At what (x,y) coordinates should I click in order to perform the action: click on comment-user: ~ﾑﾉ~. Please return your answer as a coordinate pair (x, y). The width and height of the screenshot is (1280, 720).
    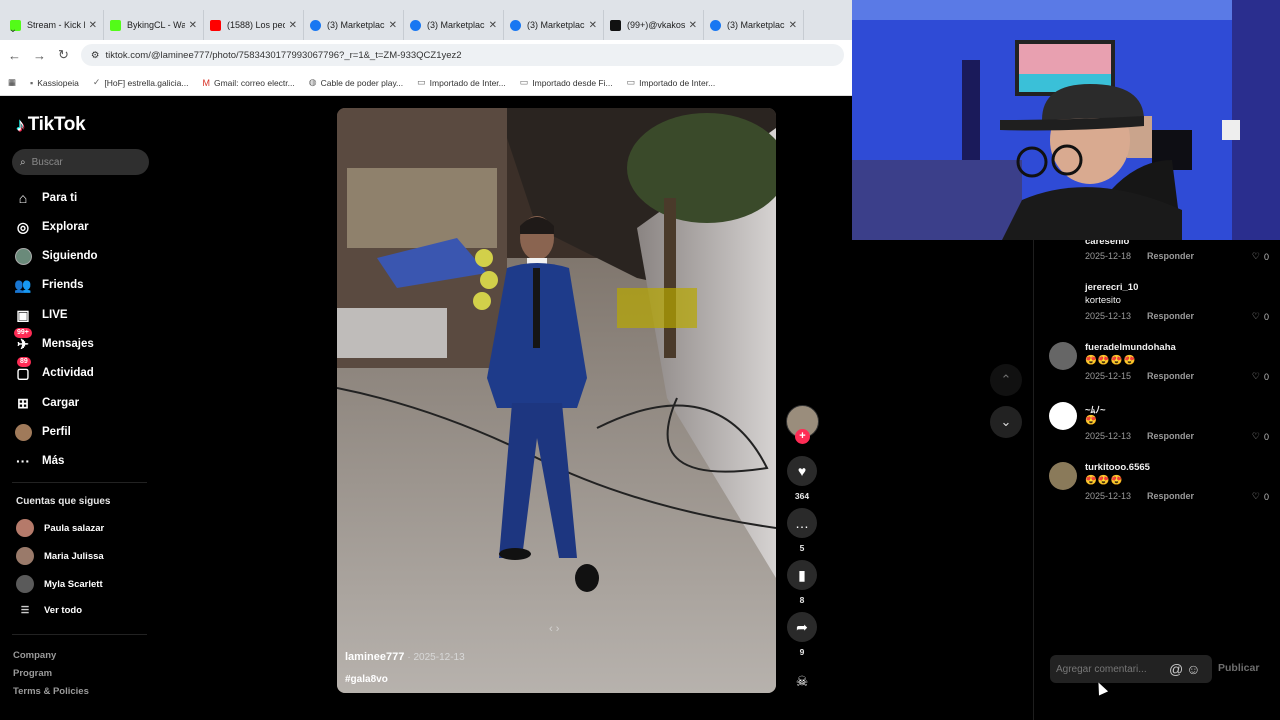
    Looking at the image, I should click on (1095, 409).